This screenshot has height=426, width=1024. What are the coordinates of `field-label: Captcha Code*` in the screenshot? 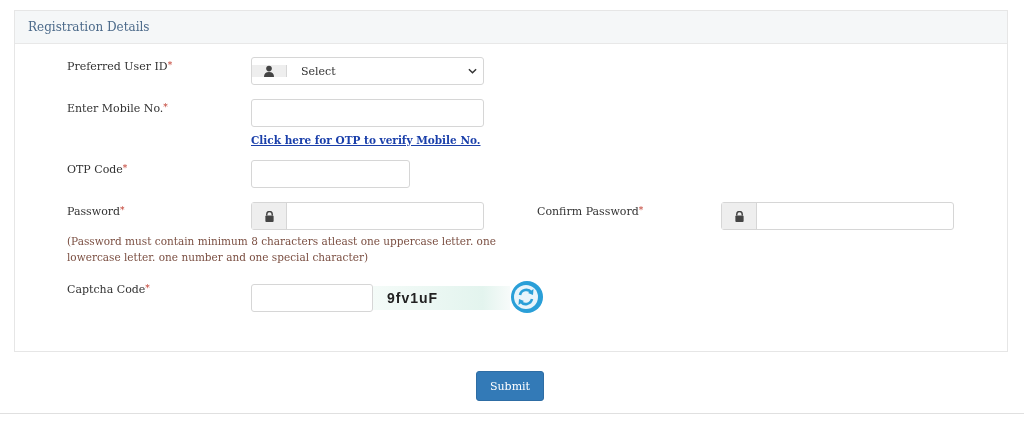 It's located at (109, 289).